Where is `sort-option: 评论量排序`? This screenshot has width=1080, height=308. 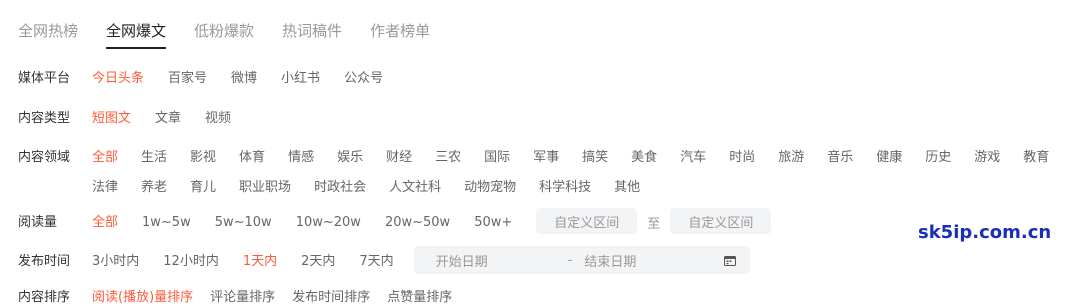 sort-option: 评论量排序 is located at coordinates (242, 298).